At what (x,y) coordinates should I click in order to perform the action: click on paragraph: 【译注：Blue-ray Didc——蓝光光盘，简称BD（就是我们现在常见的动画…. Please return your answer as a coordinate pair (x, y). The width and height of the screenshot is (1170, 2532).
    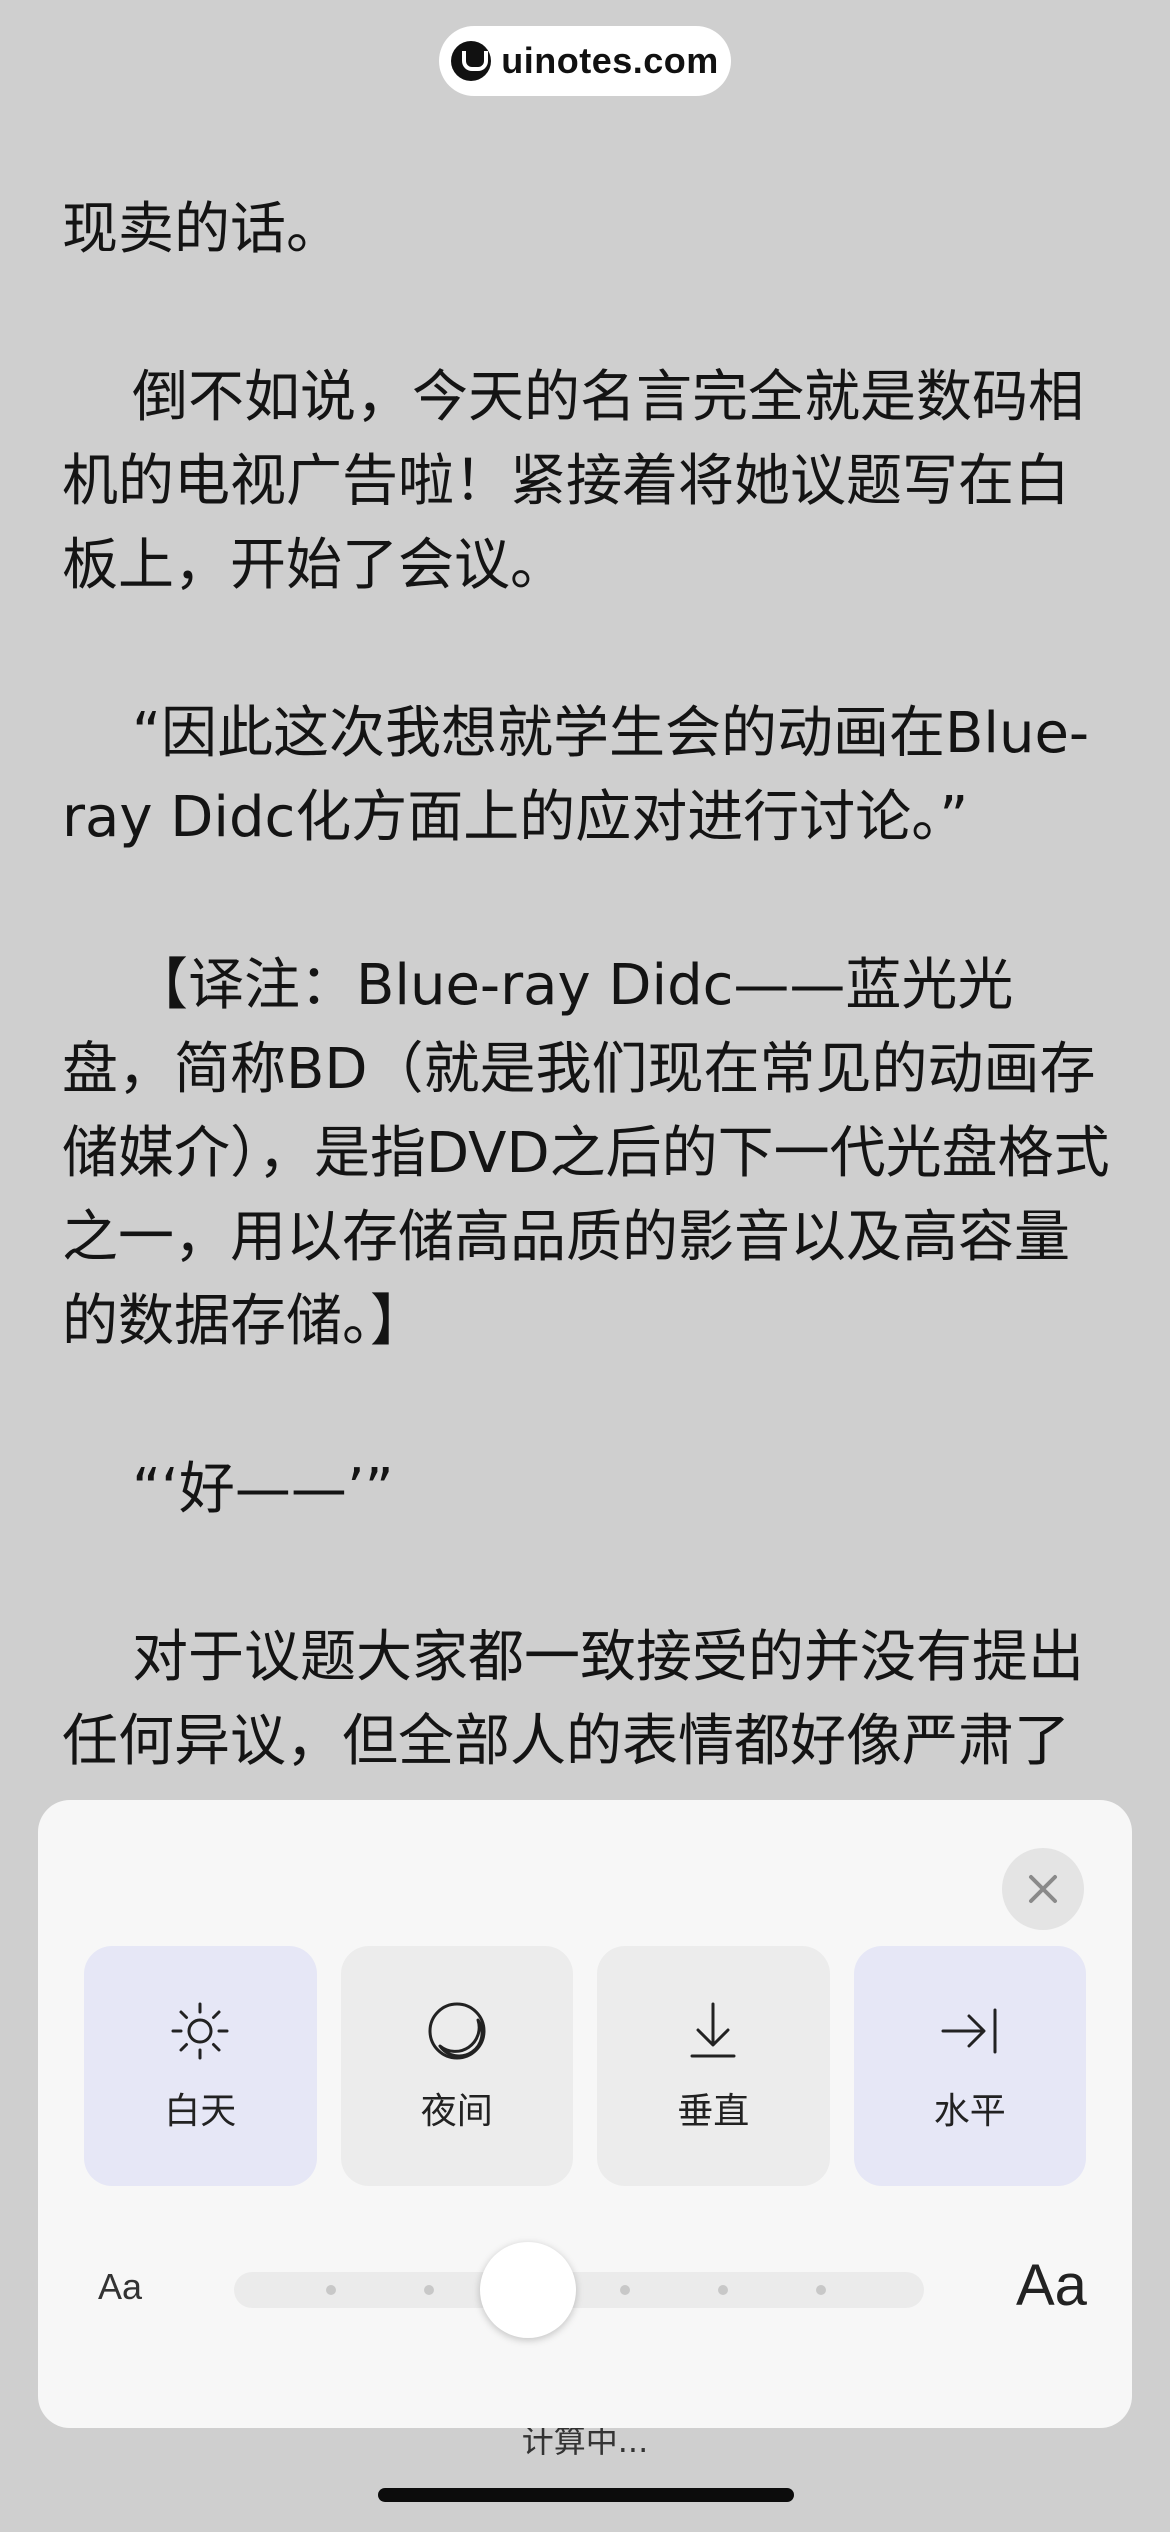
    Looking at the image, I should click on (586, 1153).